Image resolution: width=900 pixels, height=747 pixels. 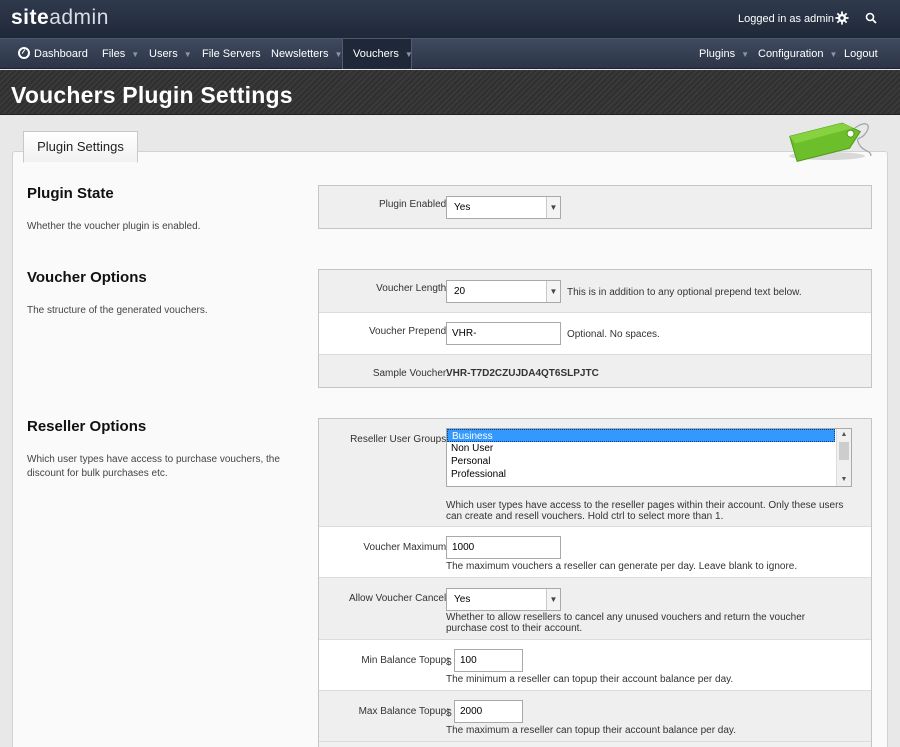 I want to click on min-topup-label: Min Balance Topup:, so click(x=405, y=660).